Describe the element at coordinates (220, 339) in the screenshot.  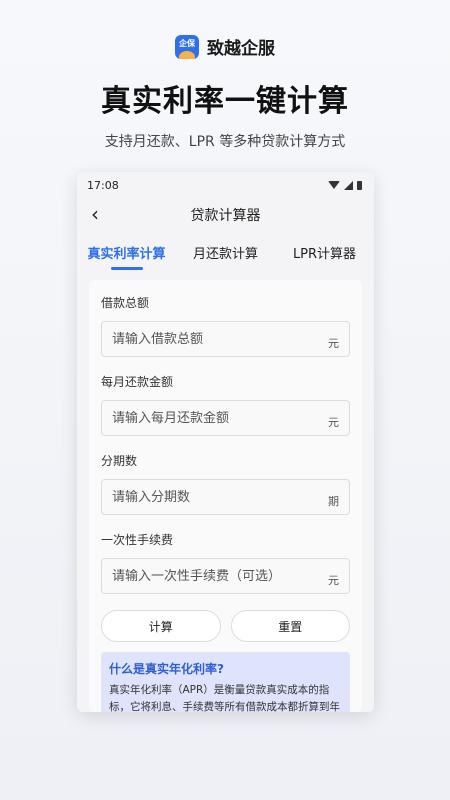
I see `loan-amount-input` at that location.